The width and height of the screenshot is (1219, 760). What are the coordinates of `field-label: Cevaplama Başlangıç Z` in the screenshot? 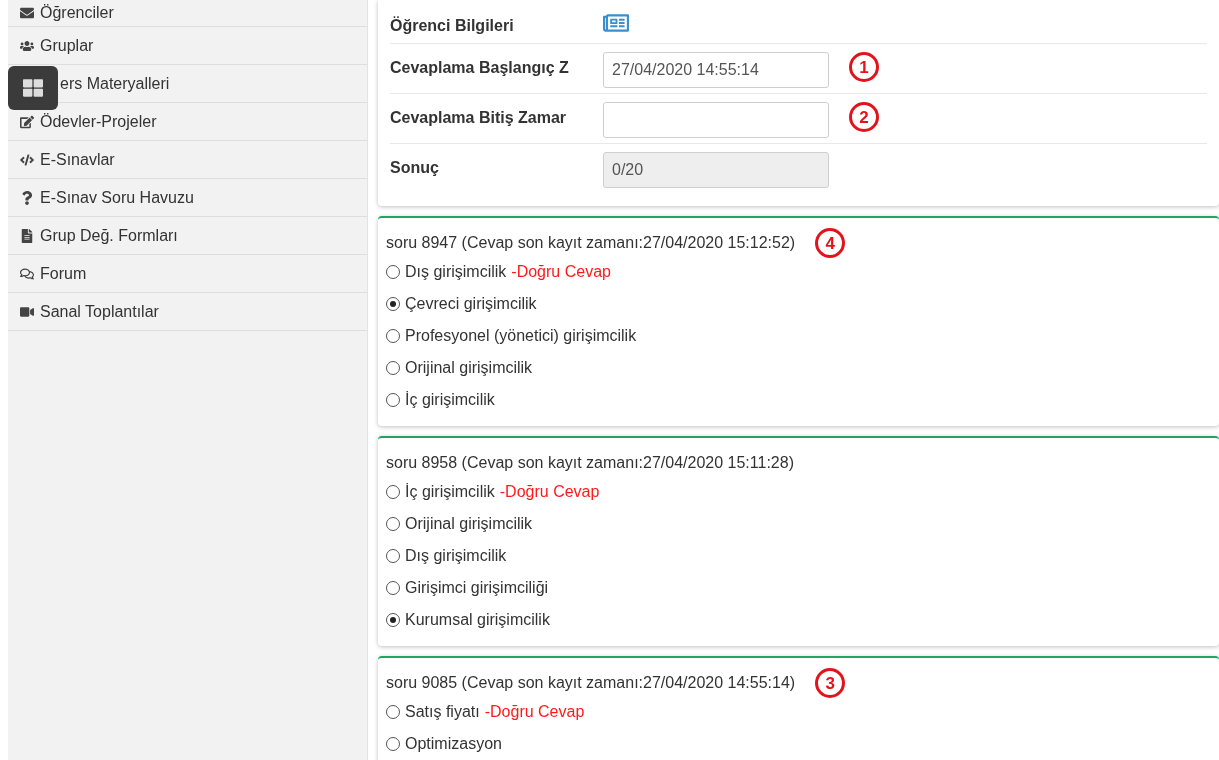 It's located at (480, 68).